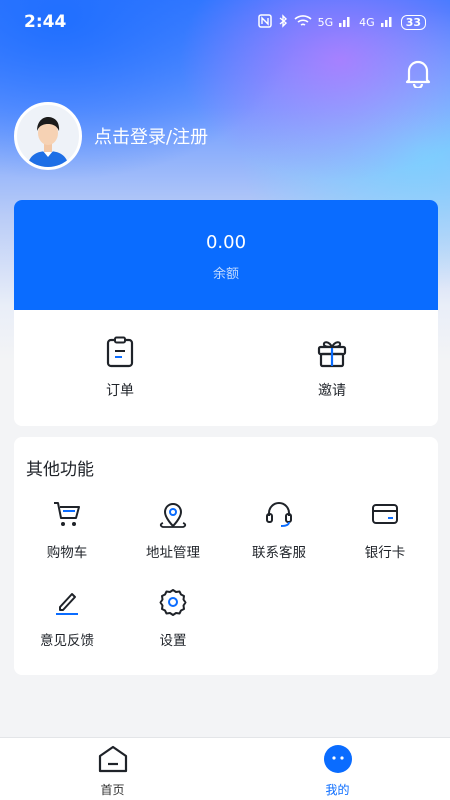 The width and height of the screenshot is (450, 800). Describe the element at coordinates (226, 255) in the screenshot. I see `balance-panel: 0.00 余额` at that location.